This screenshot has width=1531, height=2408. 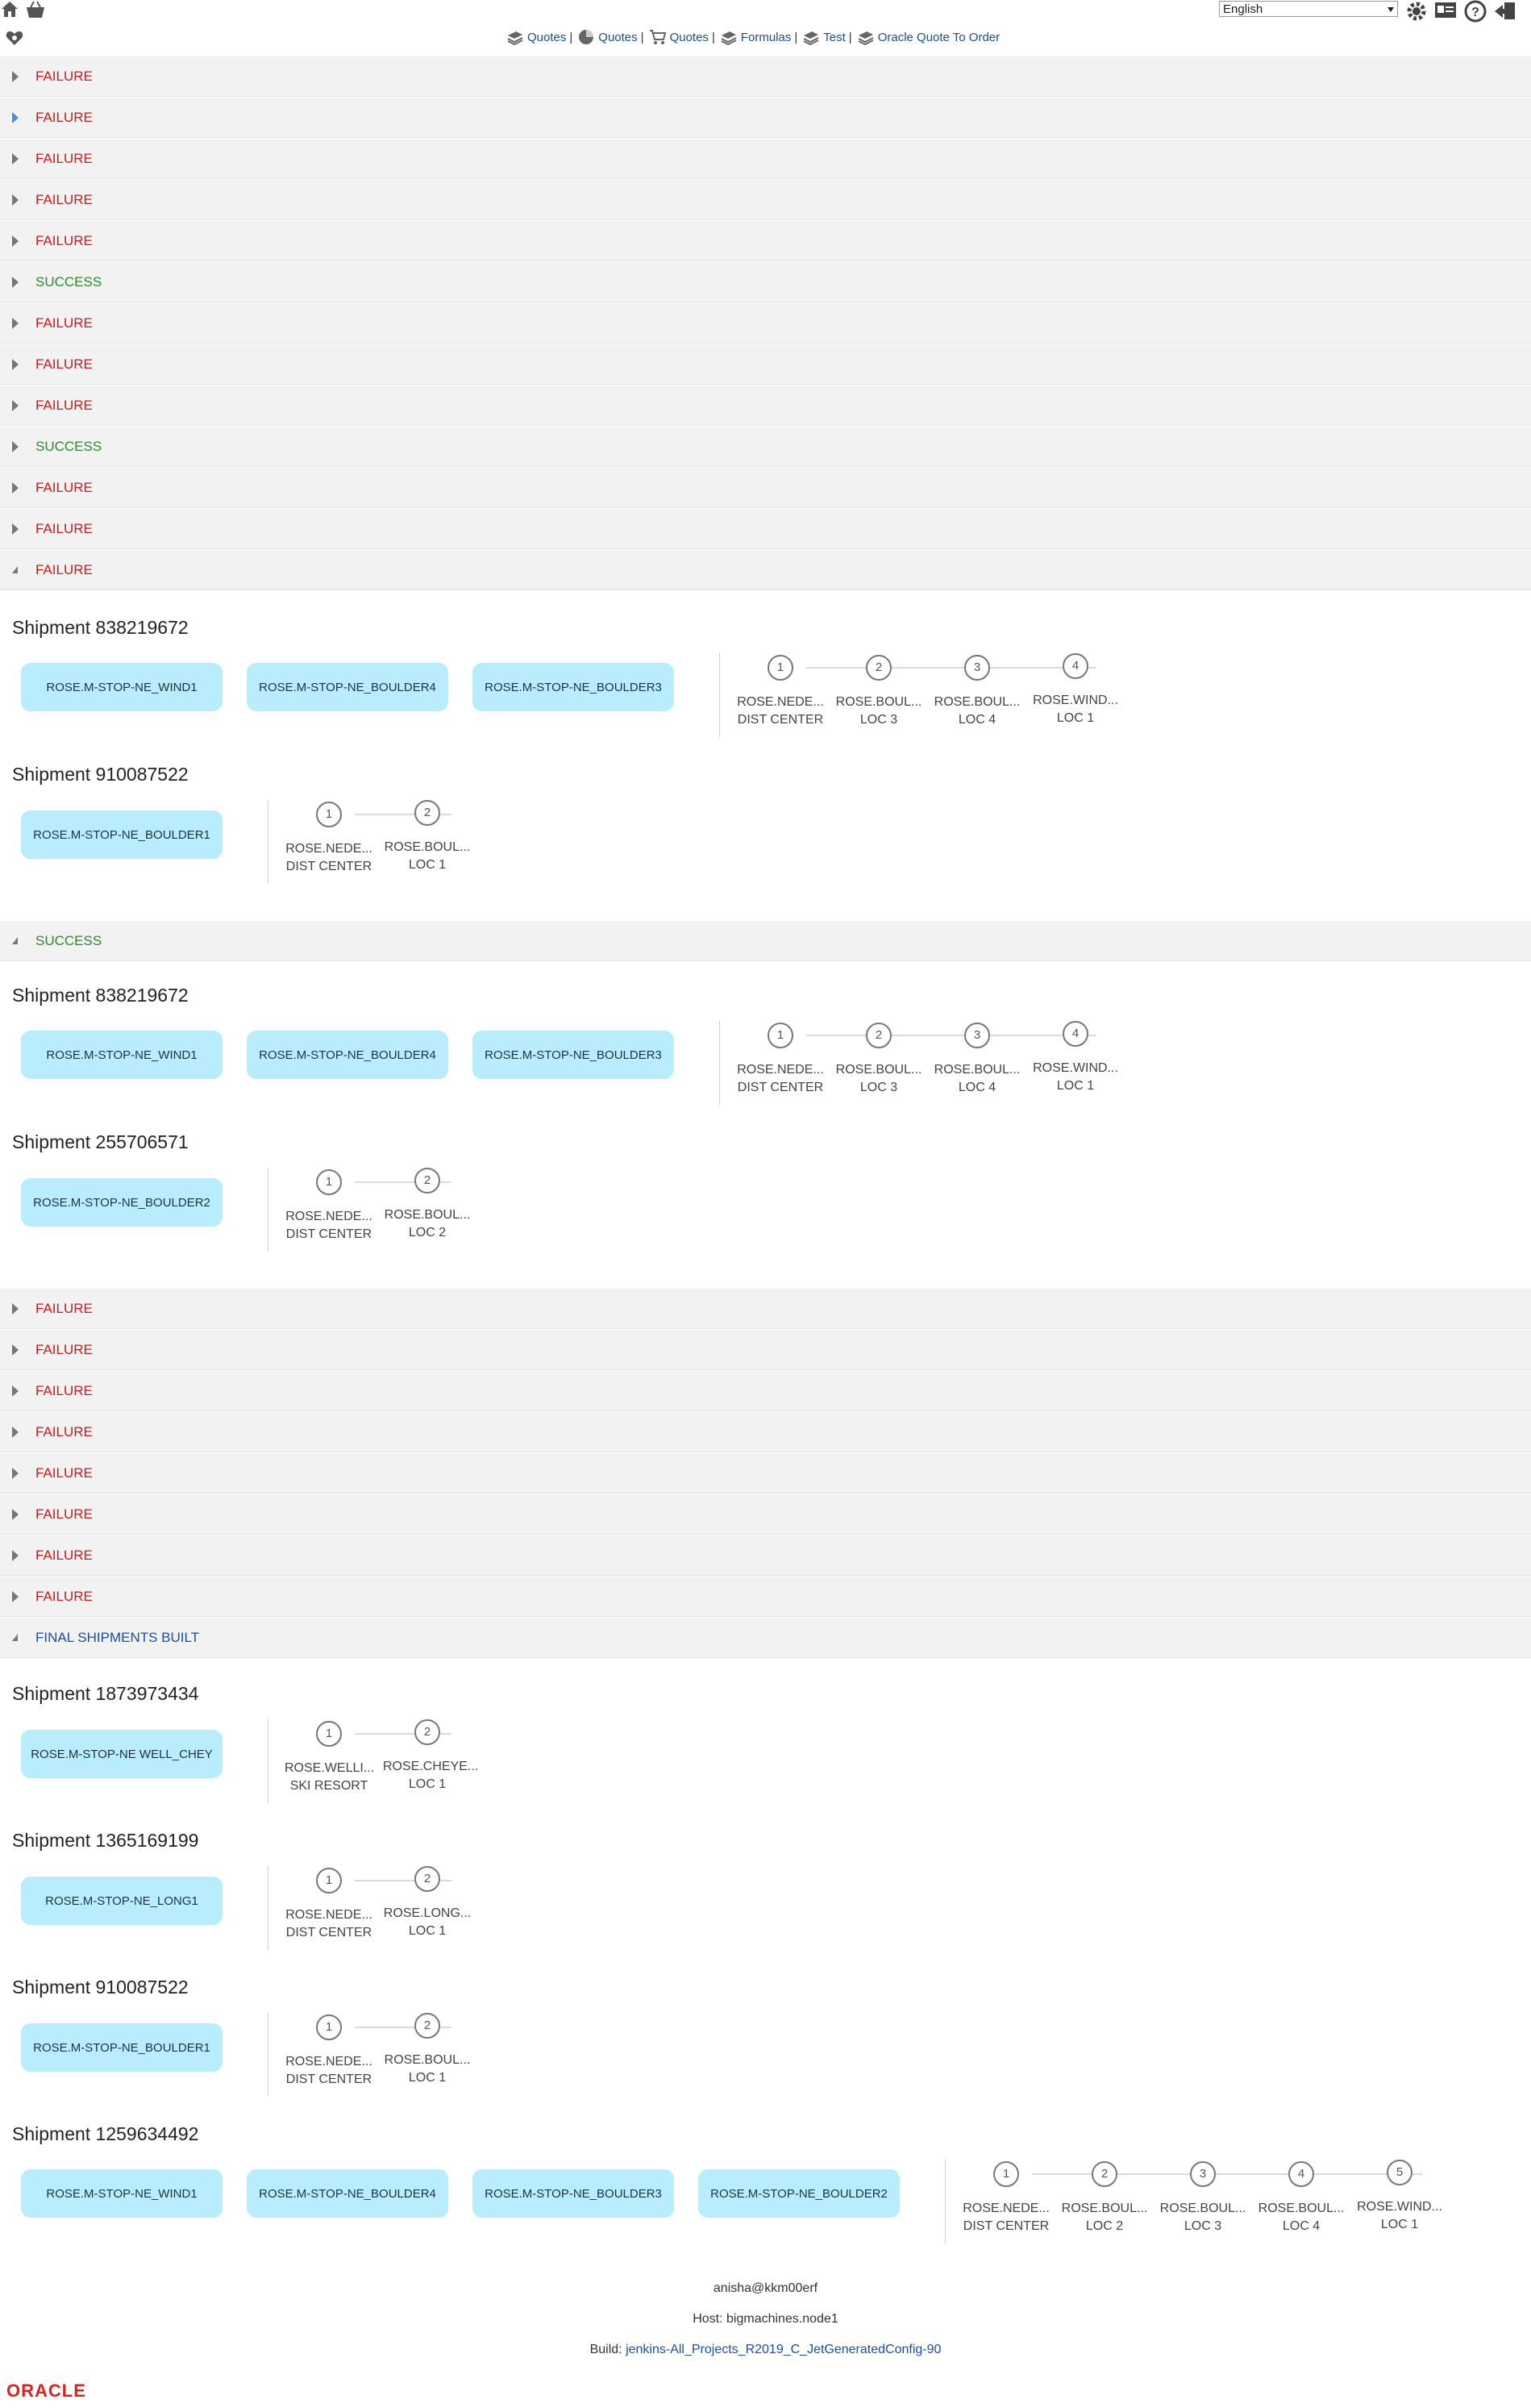 I want to click on nav-item-oracle-quote-to-order: Oracle Quote To Order, so click(x=928, y=37).